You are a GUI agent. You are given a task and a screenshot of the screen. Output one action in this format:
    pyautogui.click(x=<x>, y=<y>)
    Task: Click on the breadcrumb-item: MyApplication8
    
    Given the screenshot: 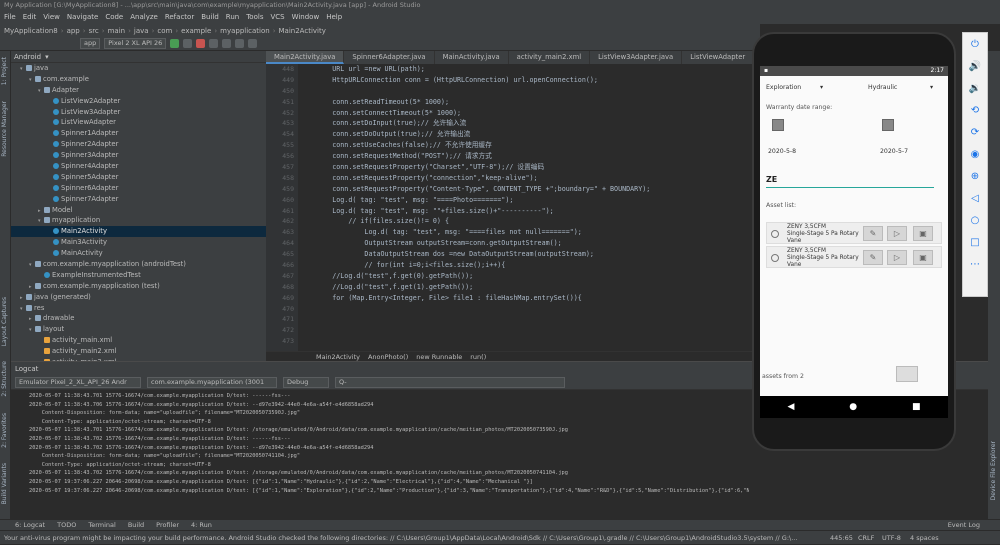 What is the action you would take?
    pyautogui.click(x=31, y=31)
    